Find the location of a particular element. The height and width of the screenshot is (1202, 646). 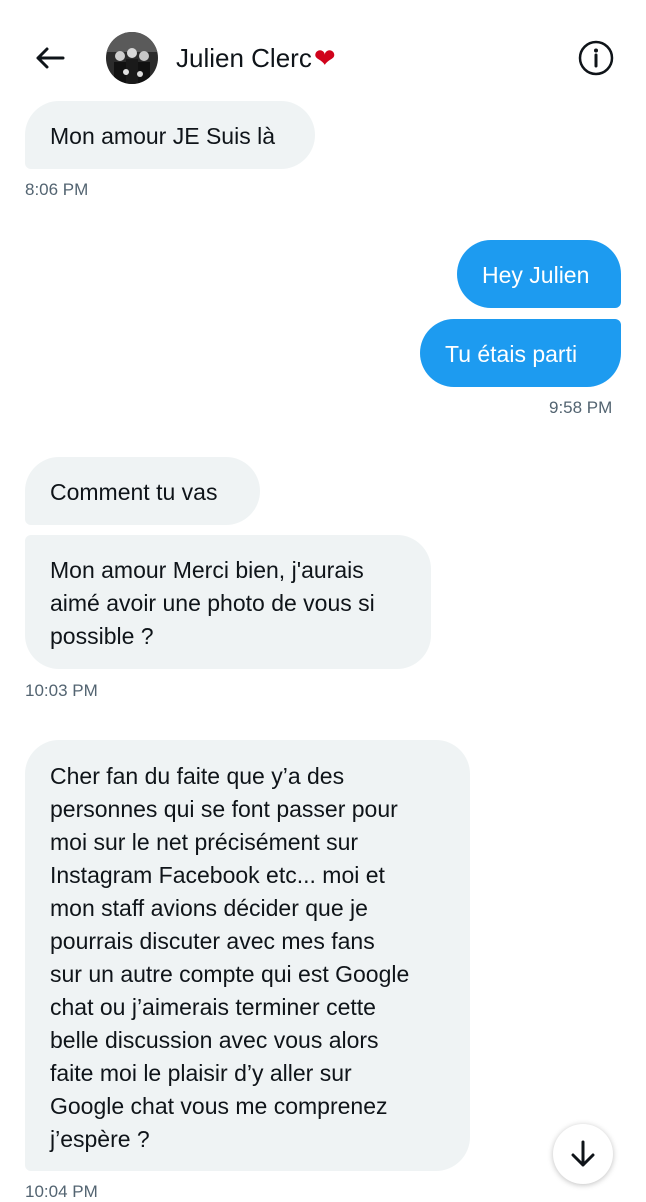

scroll-to-bottom-button is located at coordinates (583, 1154).